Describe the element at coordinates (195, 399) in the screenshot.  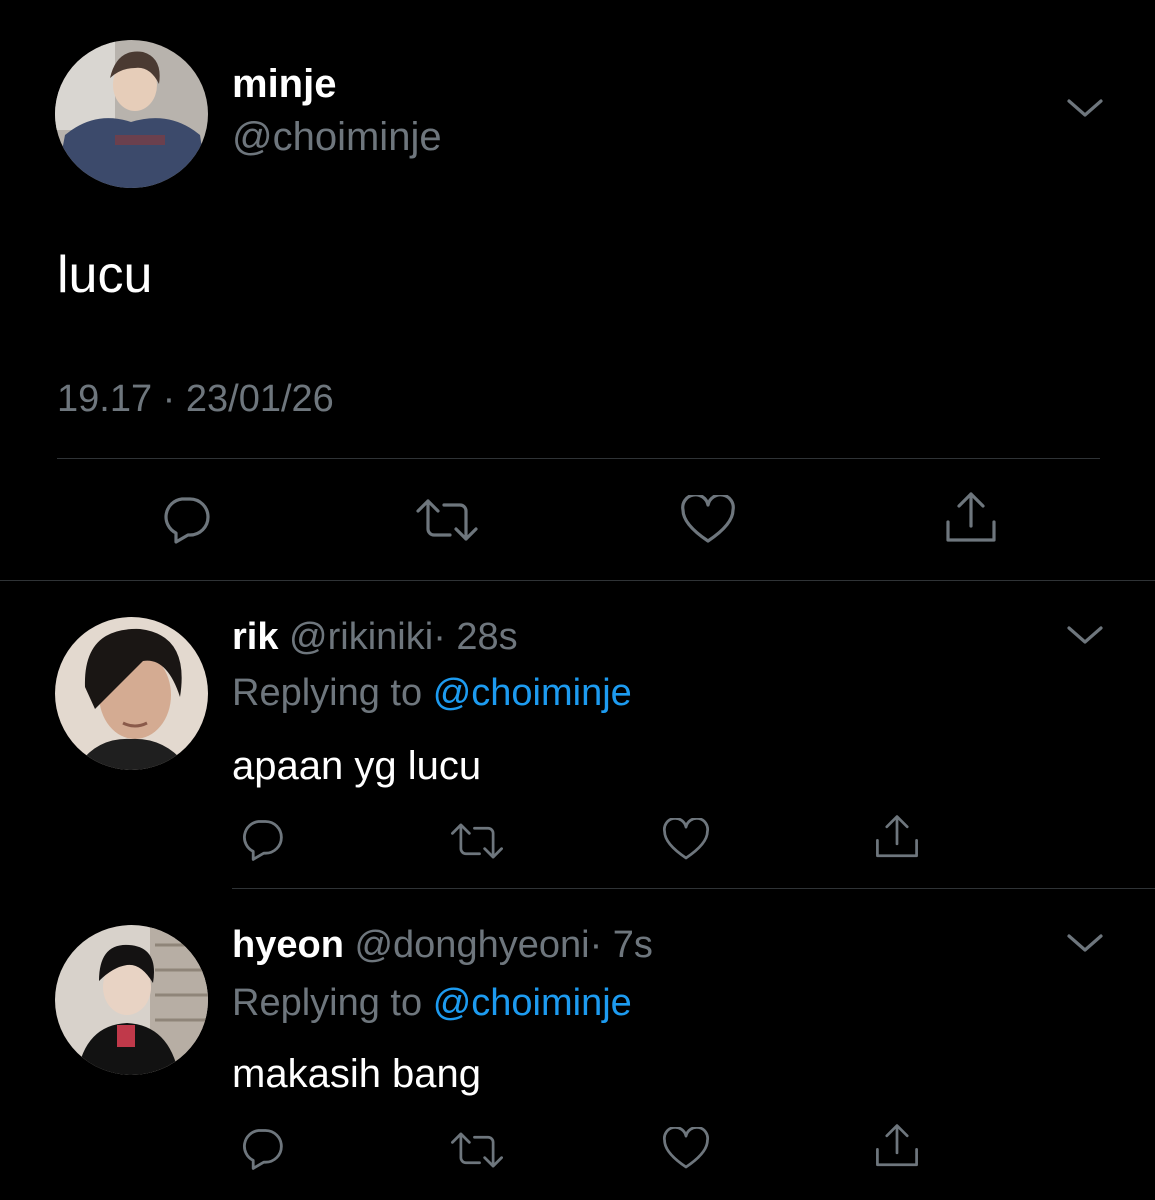
I see `timestamp: 19.17 · 23/01/26` at that location.